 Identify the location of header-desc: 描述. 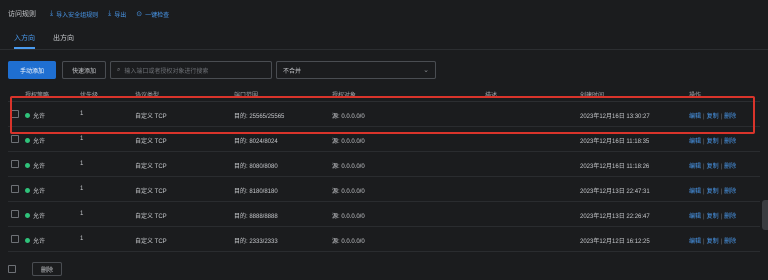
(491, 96).